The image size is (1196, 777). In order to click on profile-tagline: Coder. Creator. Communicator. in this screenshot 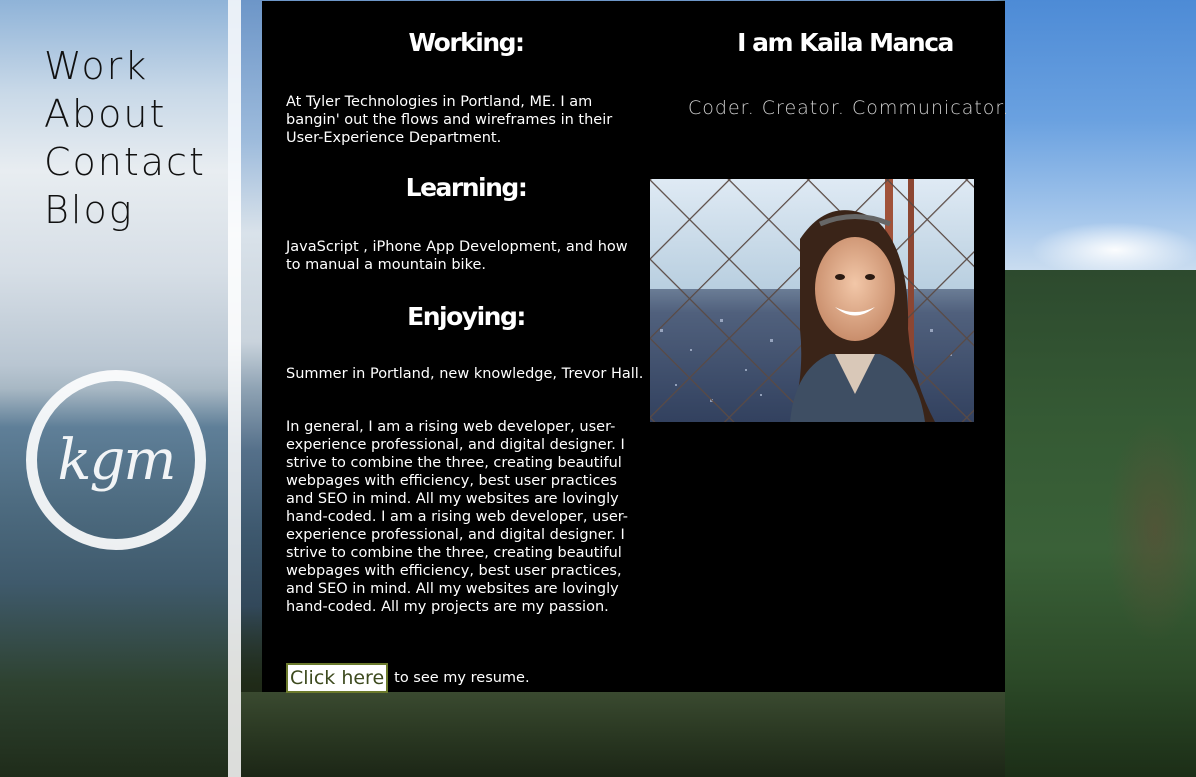, I will do `click(849, 108)`.